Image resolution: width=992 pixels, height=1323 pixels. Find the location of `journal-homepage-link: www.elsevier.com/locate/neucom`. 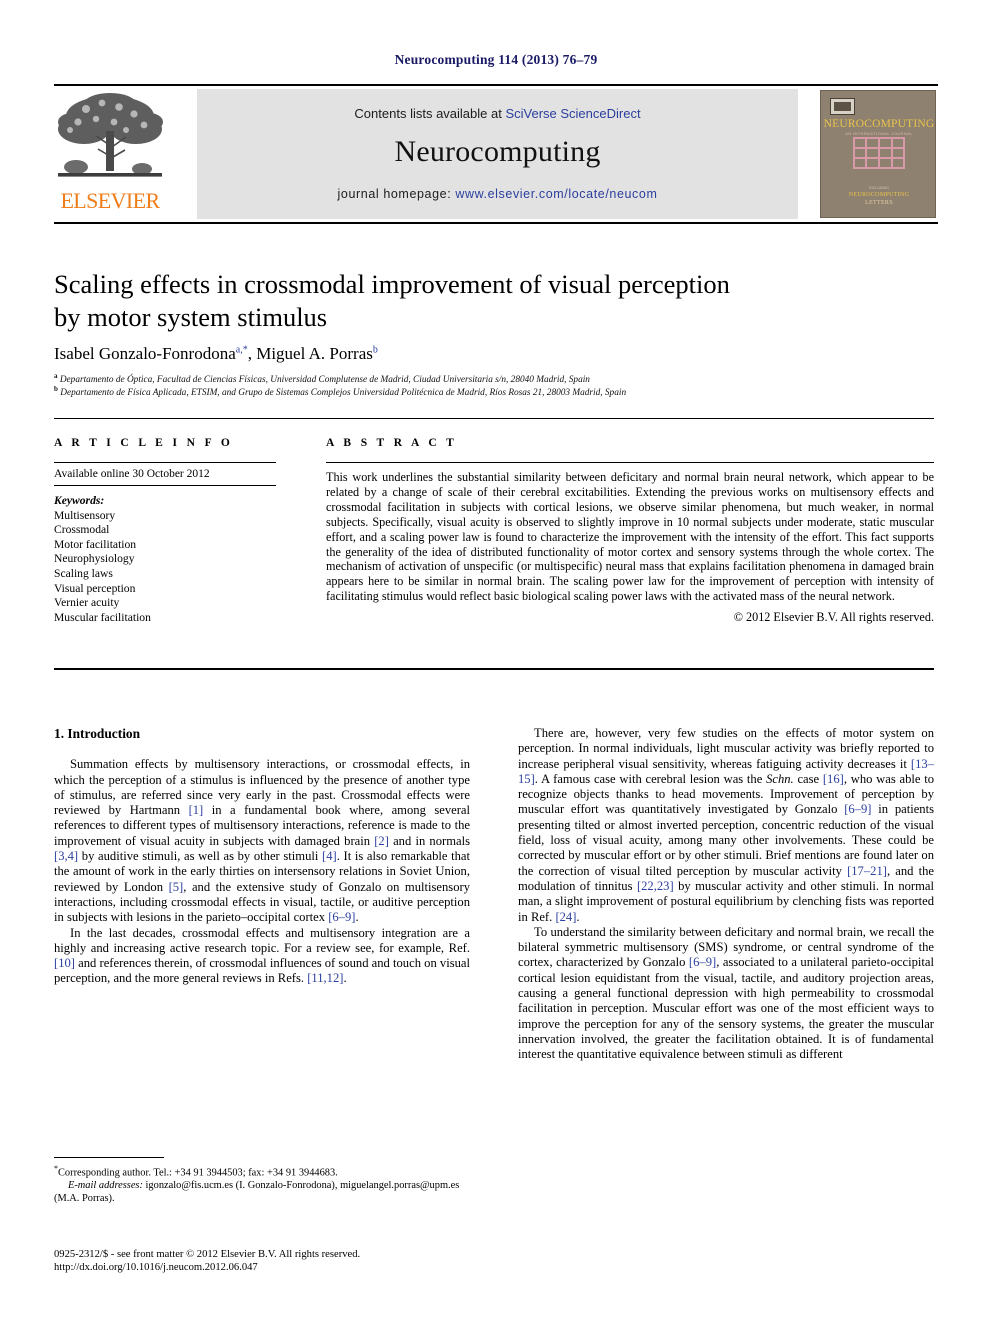

journal-homepage-link: www.elsevier.com/locate/neucom is located at coordinates (556, 194).